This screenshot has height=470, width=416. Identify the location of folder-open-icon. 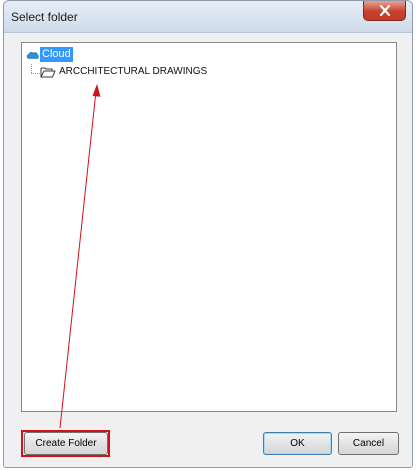
(48, 72).